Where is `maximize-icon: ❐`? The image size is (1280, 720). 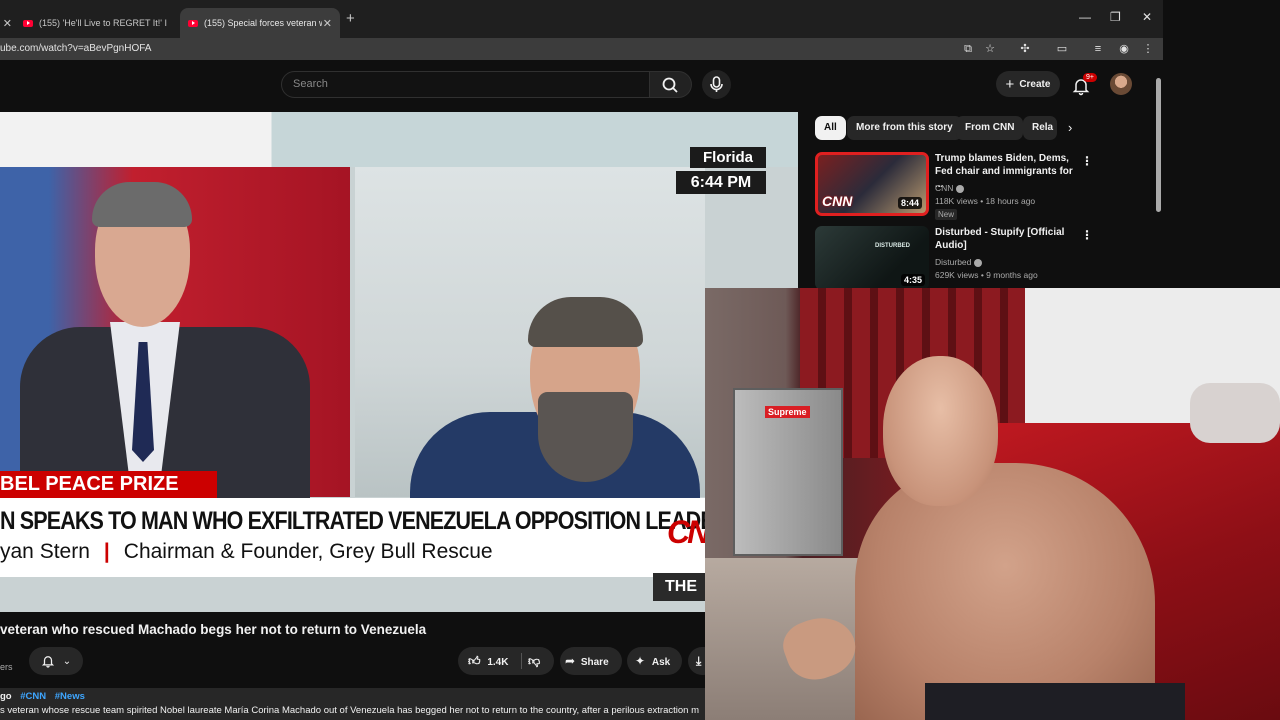 maximize-icon: ❐ is located at coordinates (1115, 17).